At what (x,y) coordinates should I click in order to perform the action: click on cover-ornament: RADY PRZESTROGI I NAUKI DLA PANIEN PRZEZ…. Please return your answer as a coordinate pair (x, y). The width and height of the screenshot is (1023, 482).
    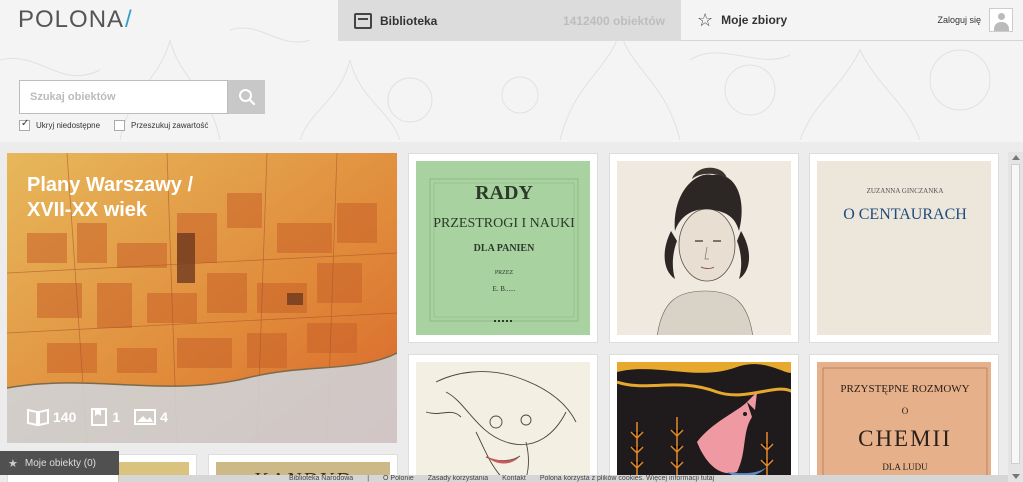
    Looking at the image, I should click on (504, 250).